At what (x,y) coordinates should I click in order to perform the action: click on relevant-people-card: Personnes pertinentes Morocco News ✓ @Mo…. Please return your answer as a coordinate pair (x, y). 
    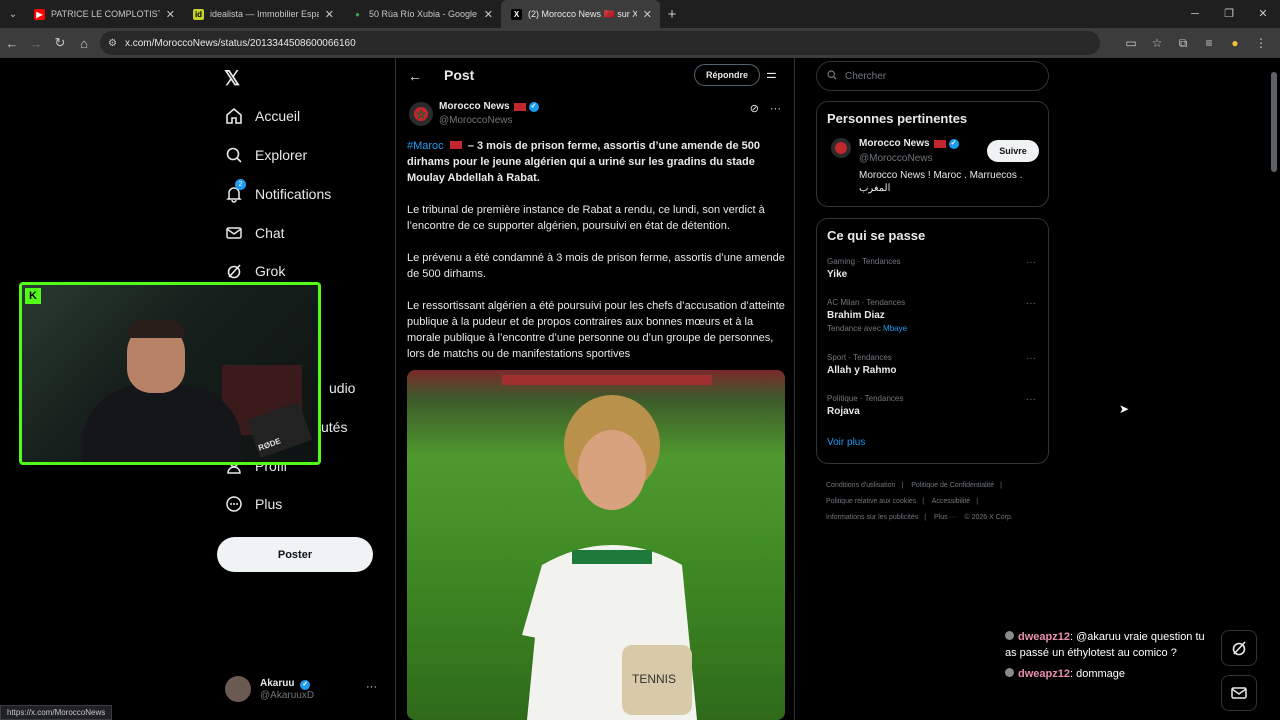
    Looking at the image, I should click on (932, 154).